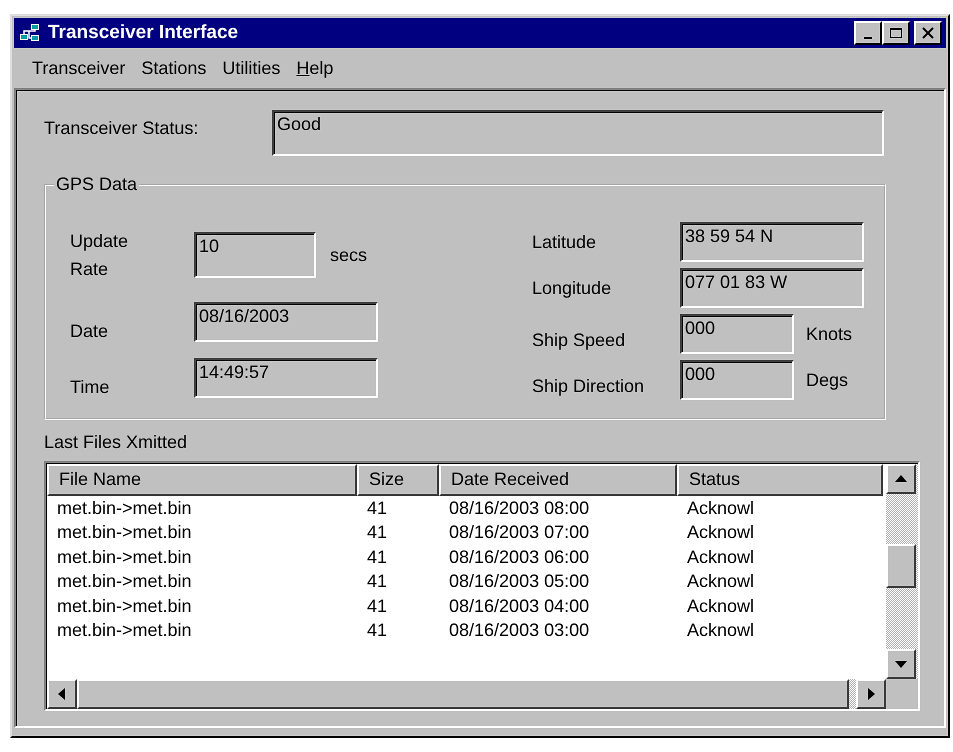 The image size is (953, 752). What do you see at coordinates (579, 339) in the screenshot?
I see `field-label: Ship Speed` at bounding box center [579, 339].